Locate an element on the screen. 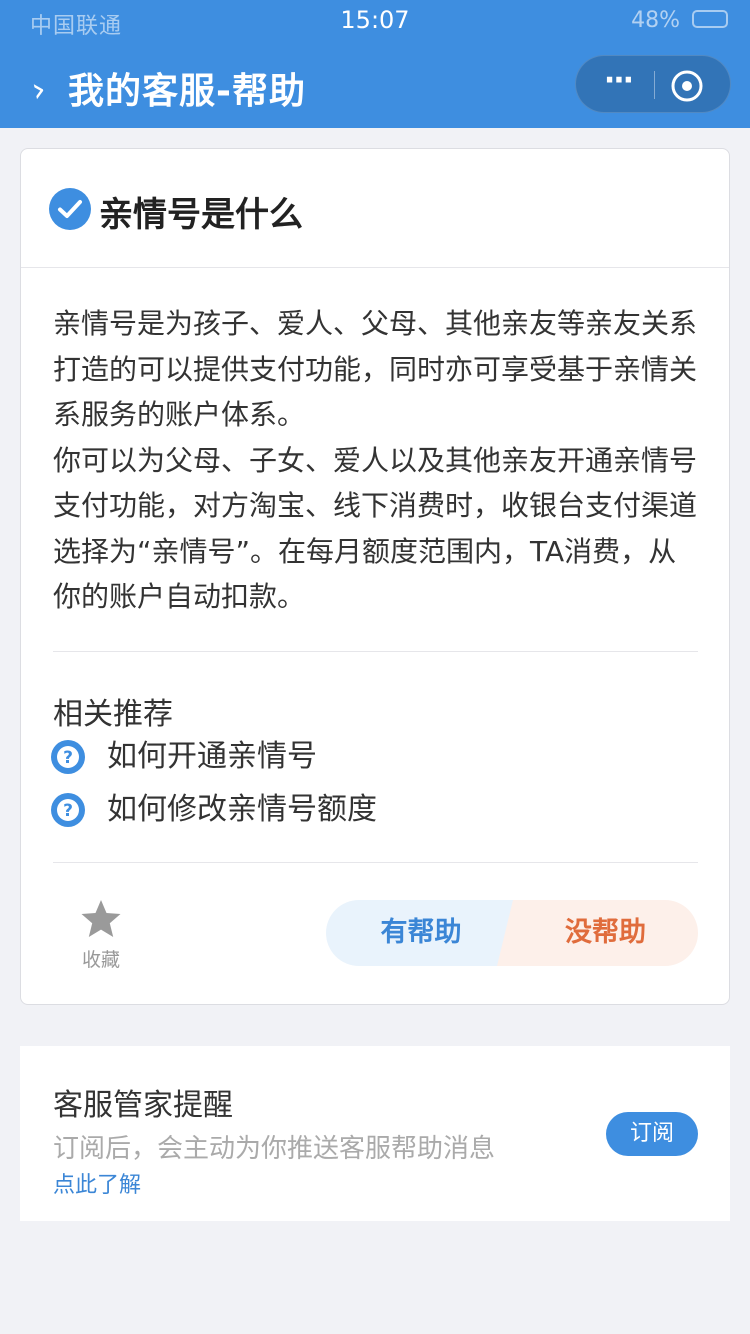  capsule-divider is located at coordinates (654, 85).